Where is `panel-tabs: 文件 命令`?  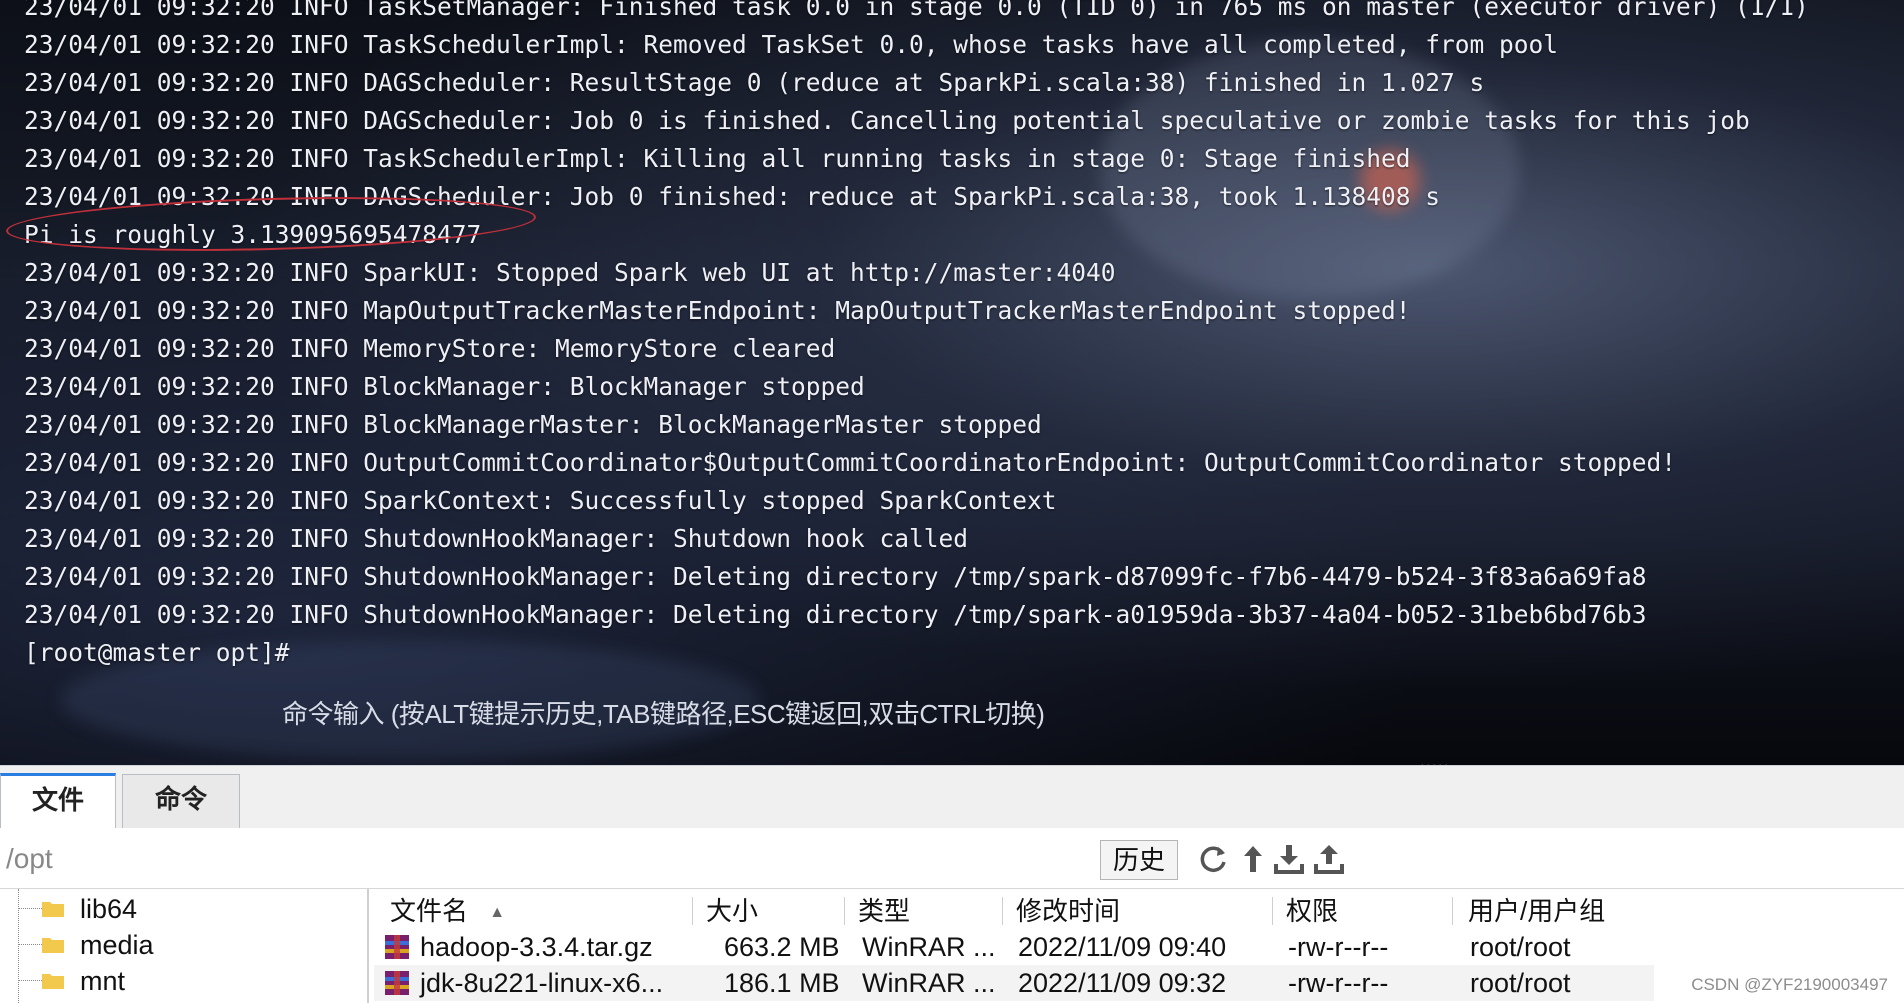 panel-tabs: 文件 命令 is located at coordinates (952, 797).